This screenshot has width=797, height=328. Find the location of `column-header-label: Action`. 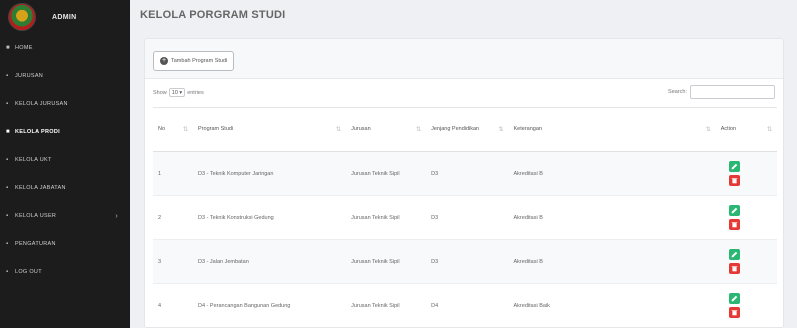

column-header-label: Action is located at coordinates (728, 129).